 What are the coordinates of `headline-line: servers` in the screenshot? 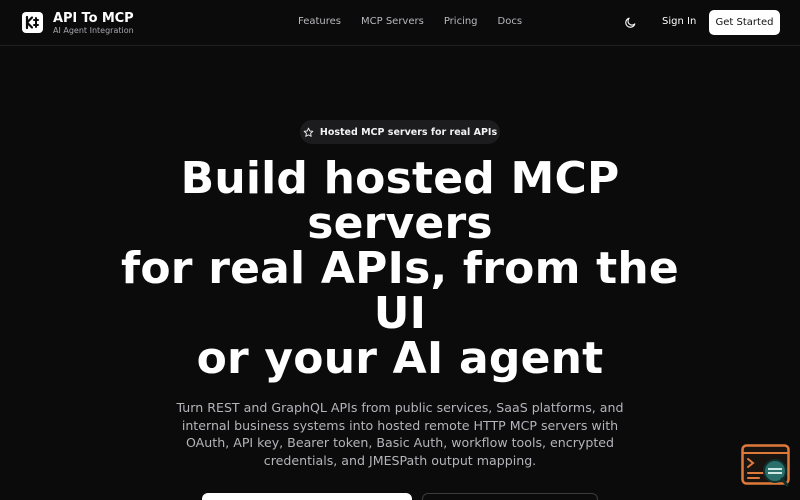 It's located at (400, 223).